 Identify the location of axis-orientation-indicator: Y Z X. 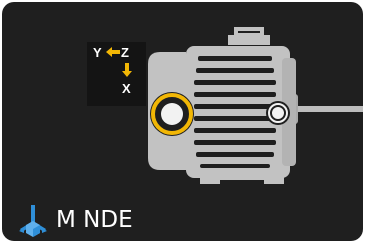
(116, 74).